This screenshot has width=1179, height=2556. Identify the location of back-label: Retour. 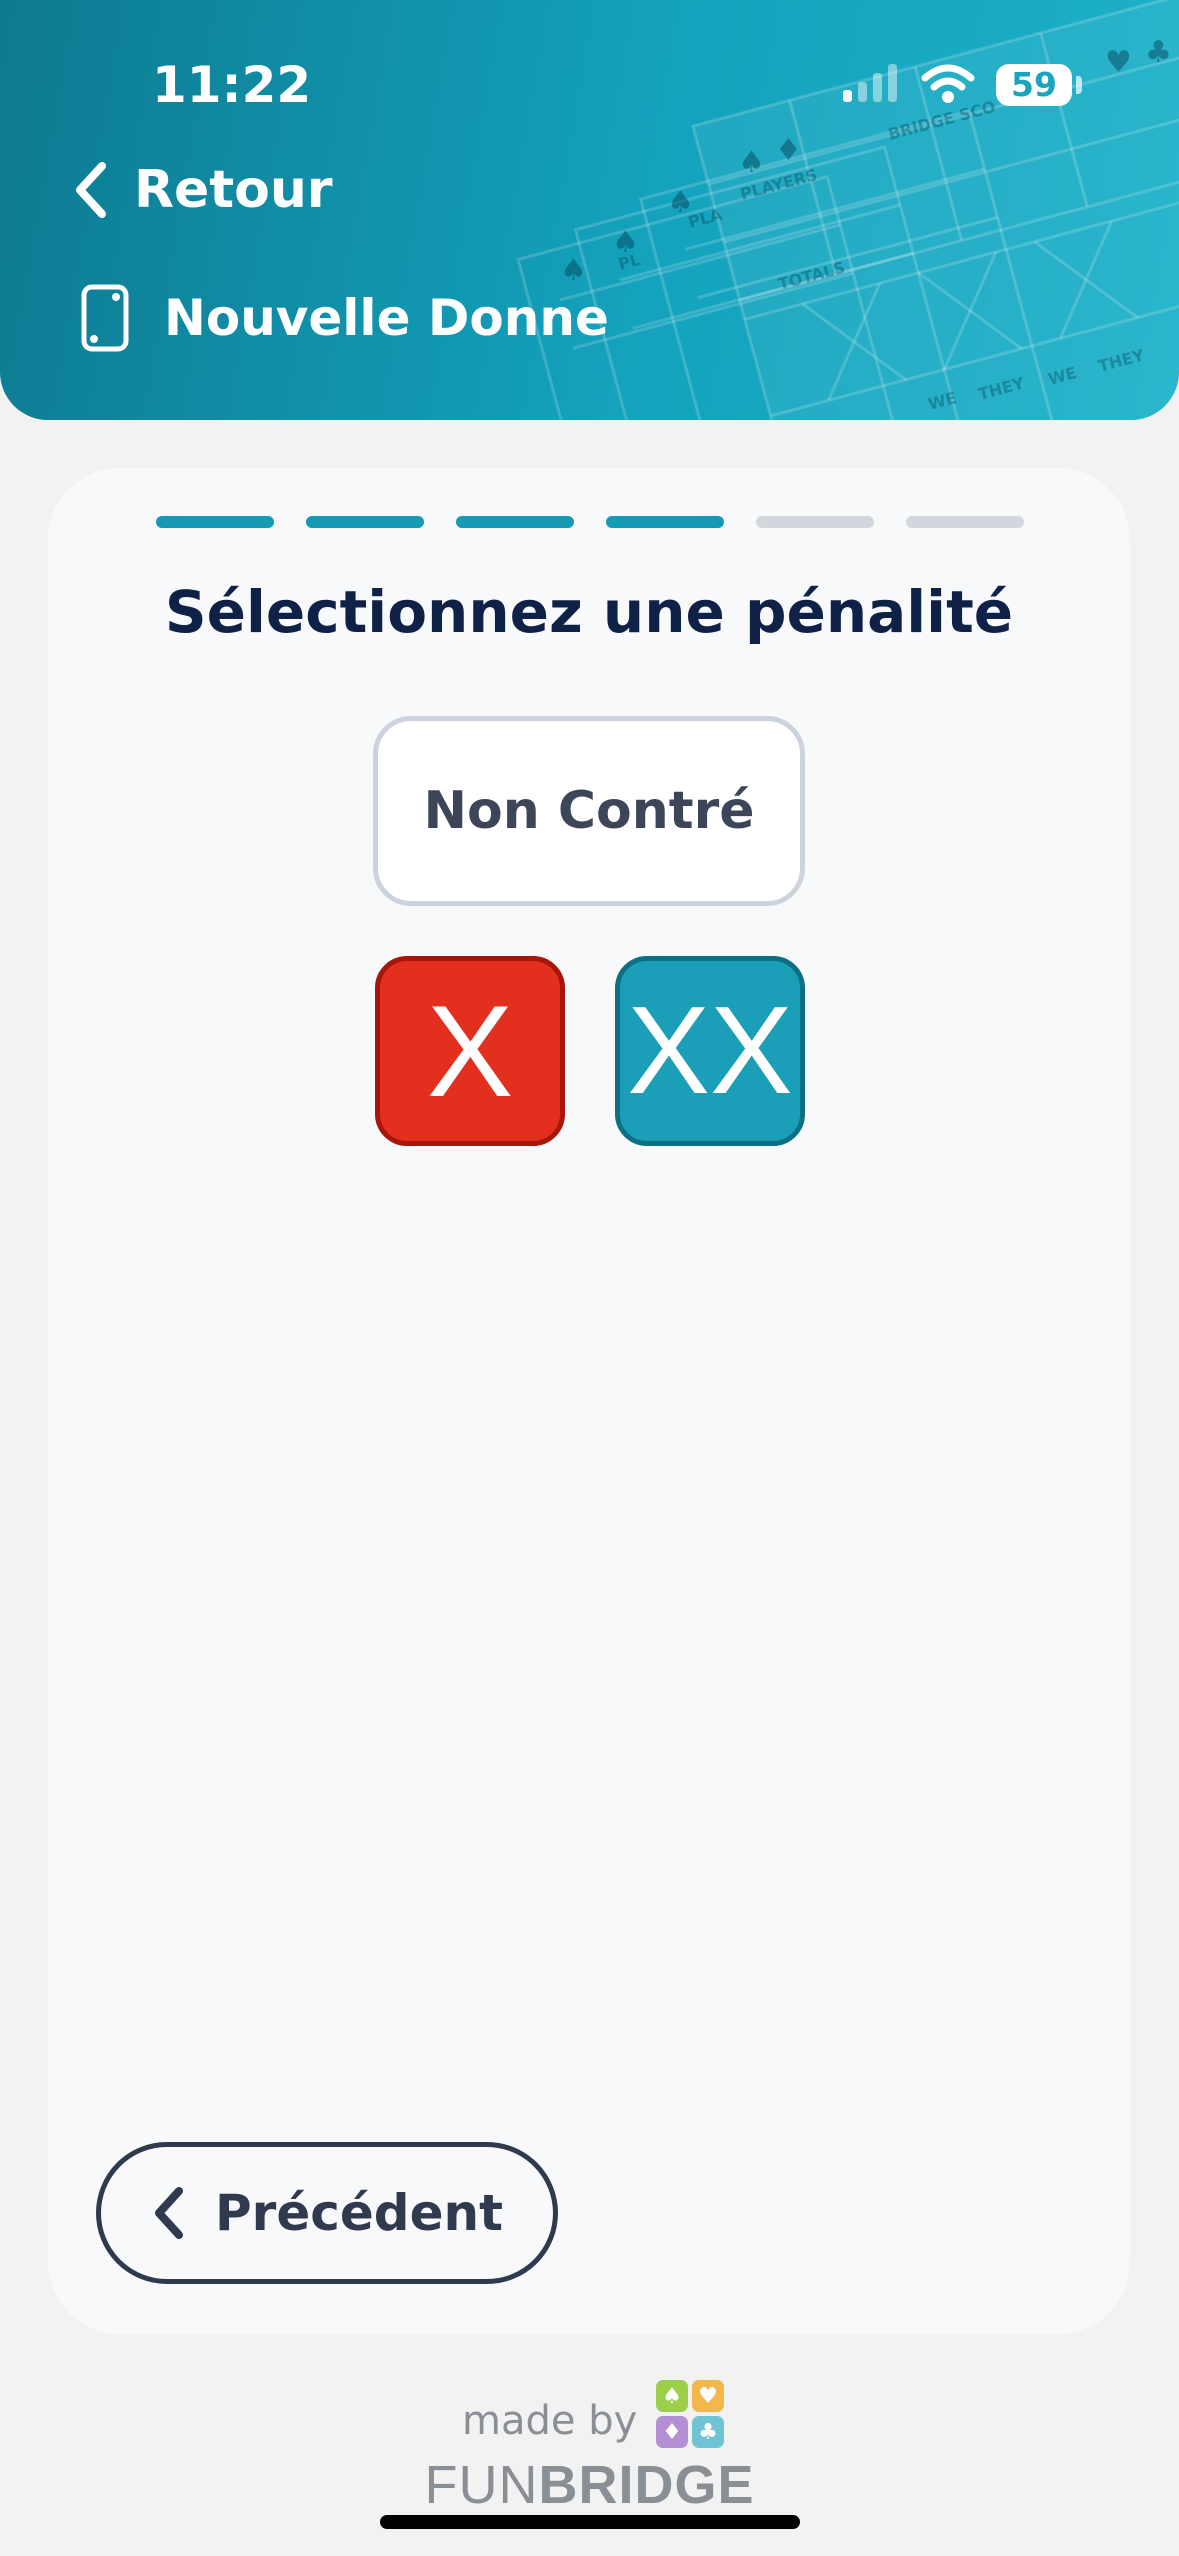
(233, 190).